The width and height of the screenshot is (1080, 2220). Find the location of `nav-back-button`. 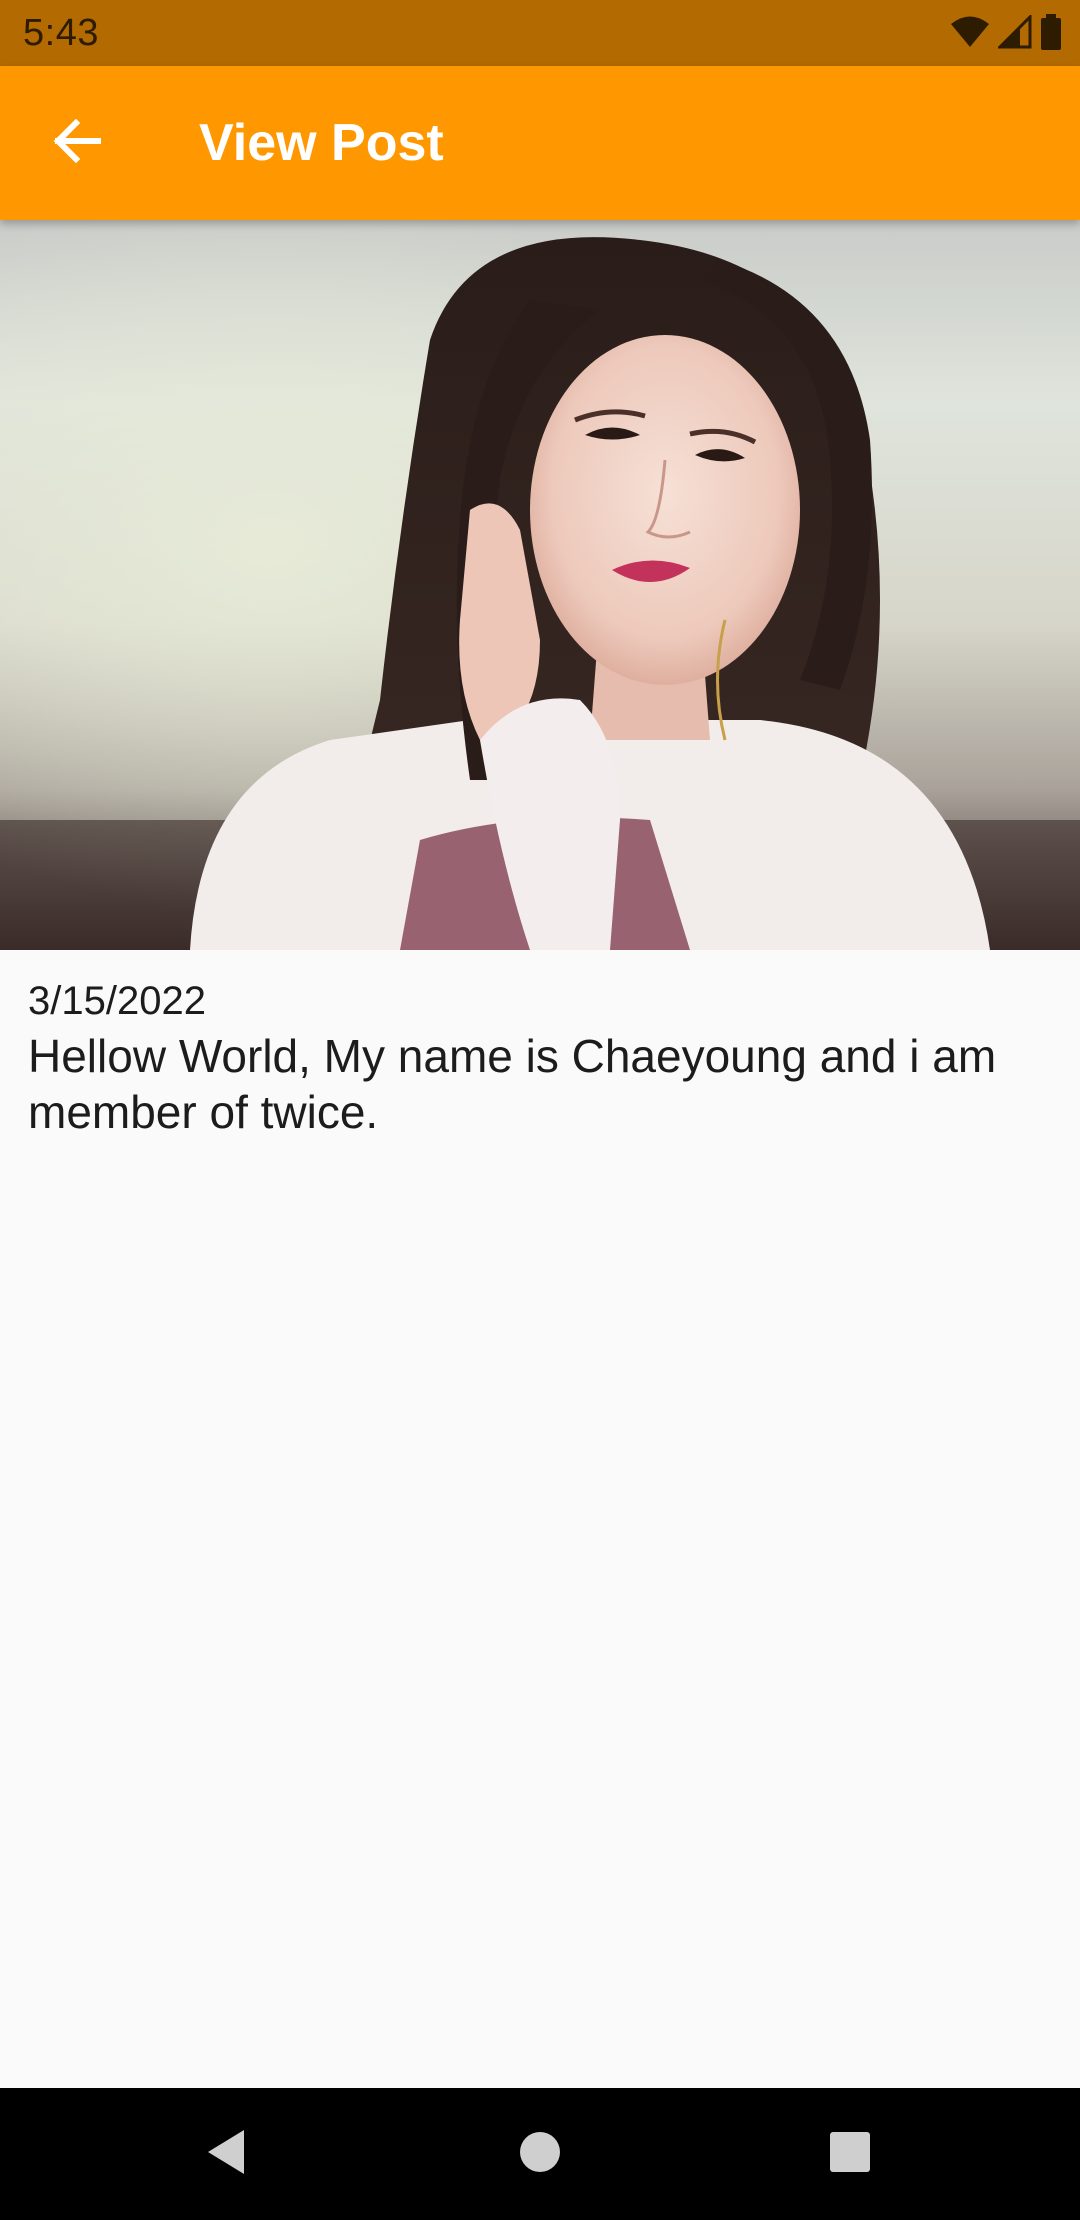

nav-back-button is located at coordinates (226, 2154).